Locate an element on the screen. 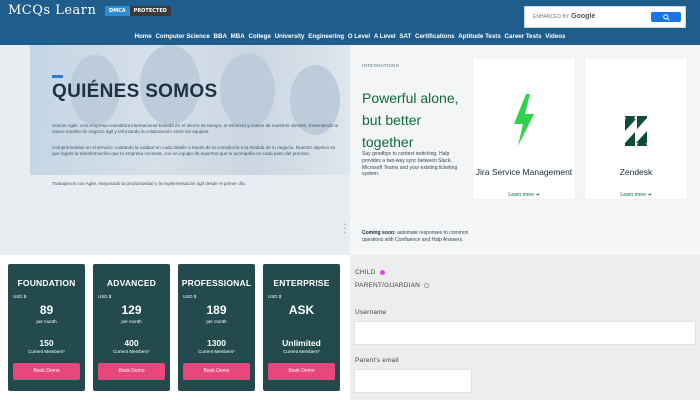  plan-name: PROFESSIONAL is located at coordinates (216, 283).